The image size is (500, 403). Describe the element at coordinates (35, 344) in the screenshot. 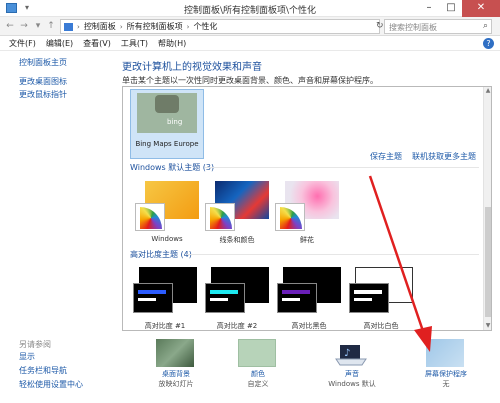

I see `see-also-heading: 另请参阅` at that location.